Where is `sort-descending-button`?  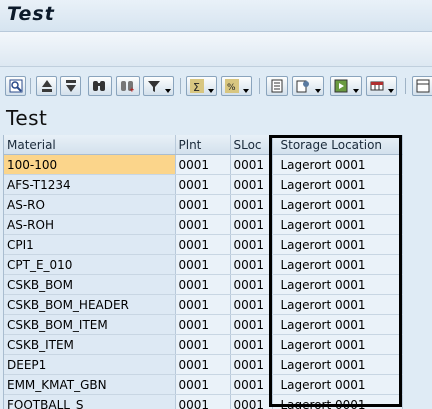
sort-descending-button is located at coordinates (70, 86).